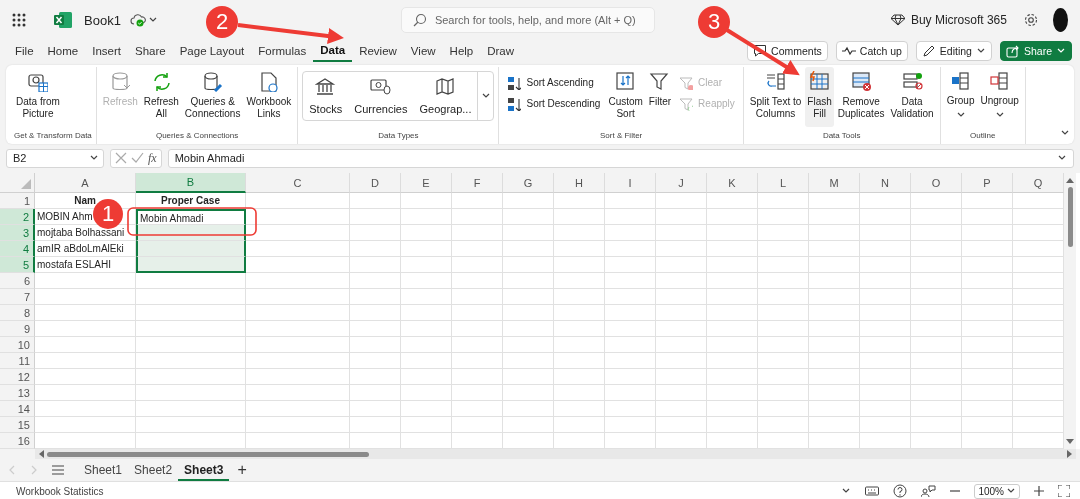 This screenshot has height=499, width=1080. What do you see at coordinates (885, 183) in the screenshot?
I see `column-header: N` at bounding box center [885, 183].